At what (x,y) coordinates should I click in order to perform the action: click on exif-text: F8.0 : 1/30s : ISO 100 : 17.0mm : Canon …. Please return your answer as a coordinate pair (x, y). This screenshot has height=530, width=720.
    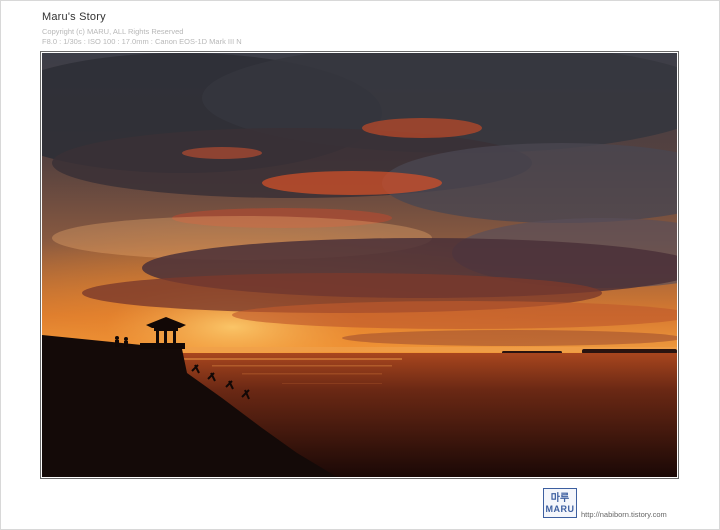
    Looking at the image, I should click on (142, 41).